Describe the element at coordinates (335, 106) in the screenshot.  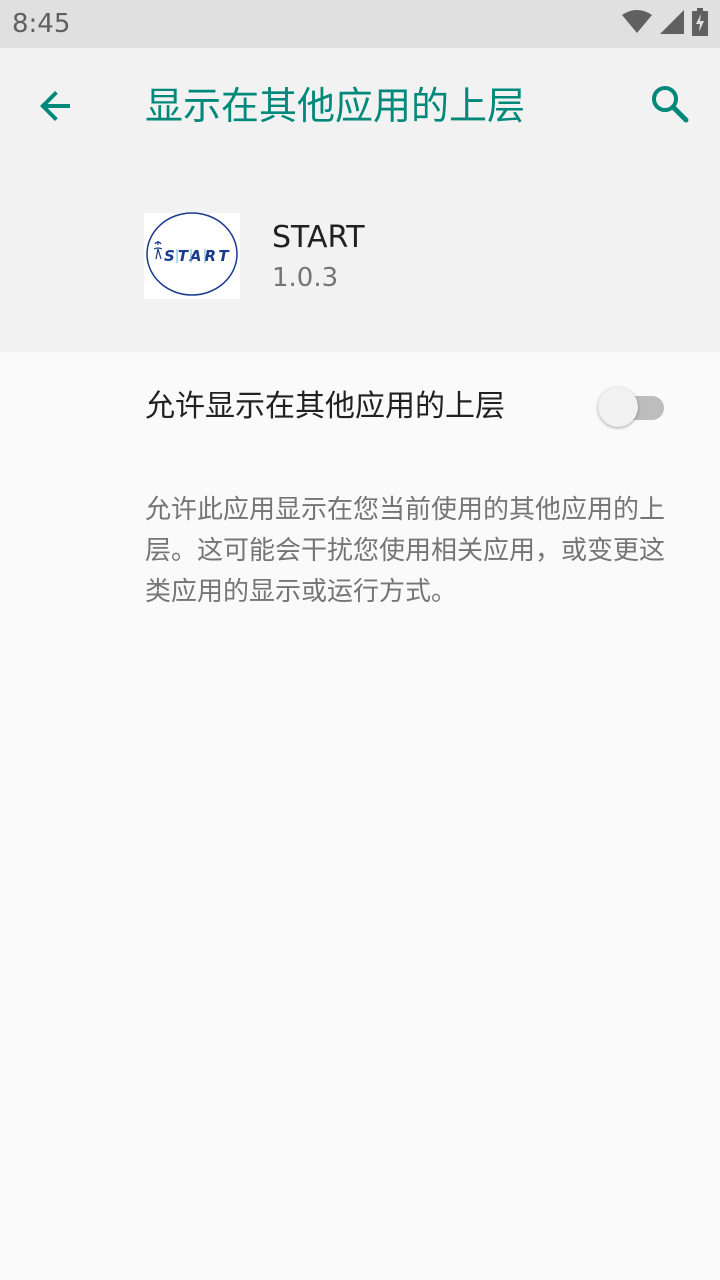
I see `page-title: 显示在其他应用的上层` at that location.